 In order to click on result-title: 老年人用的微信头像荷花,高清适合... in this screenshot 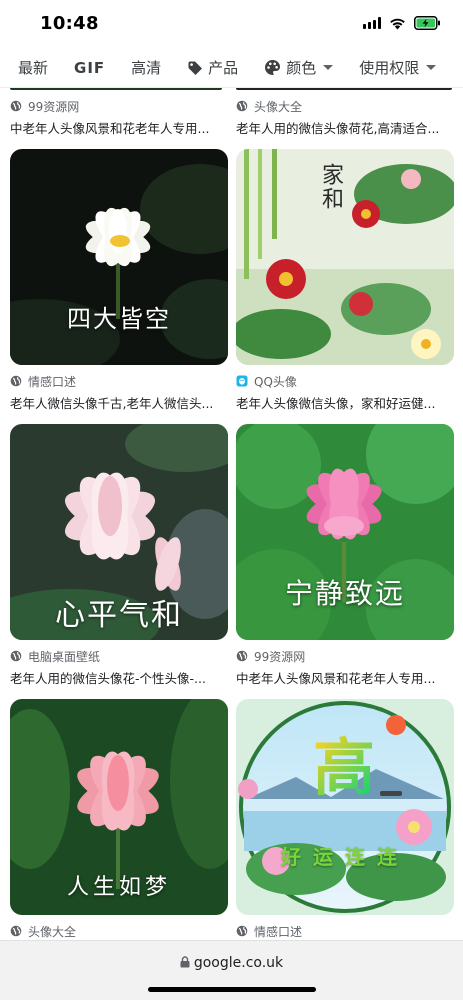, I will do `click(345, 127)`.